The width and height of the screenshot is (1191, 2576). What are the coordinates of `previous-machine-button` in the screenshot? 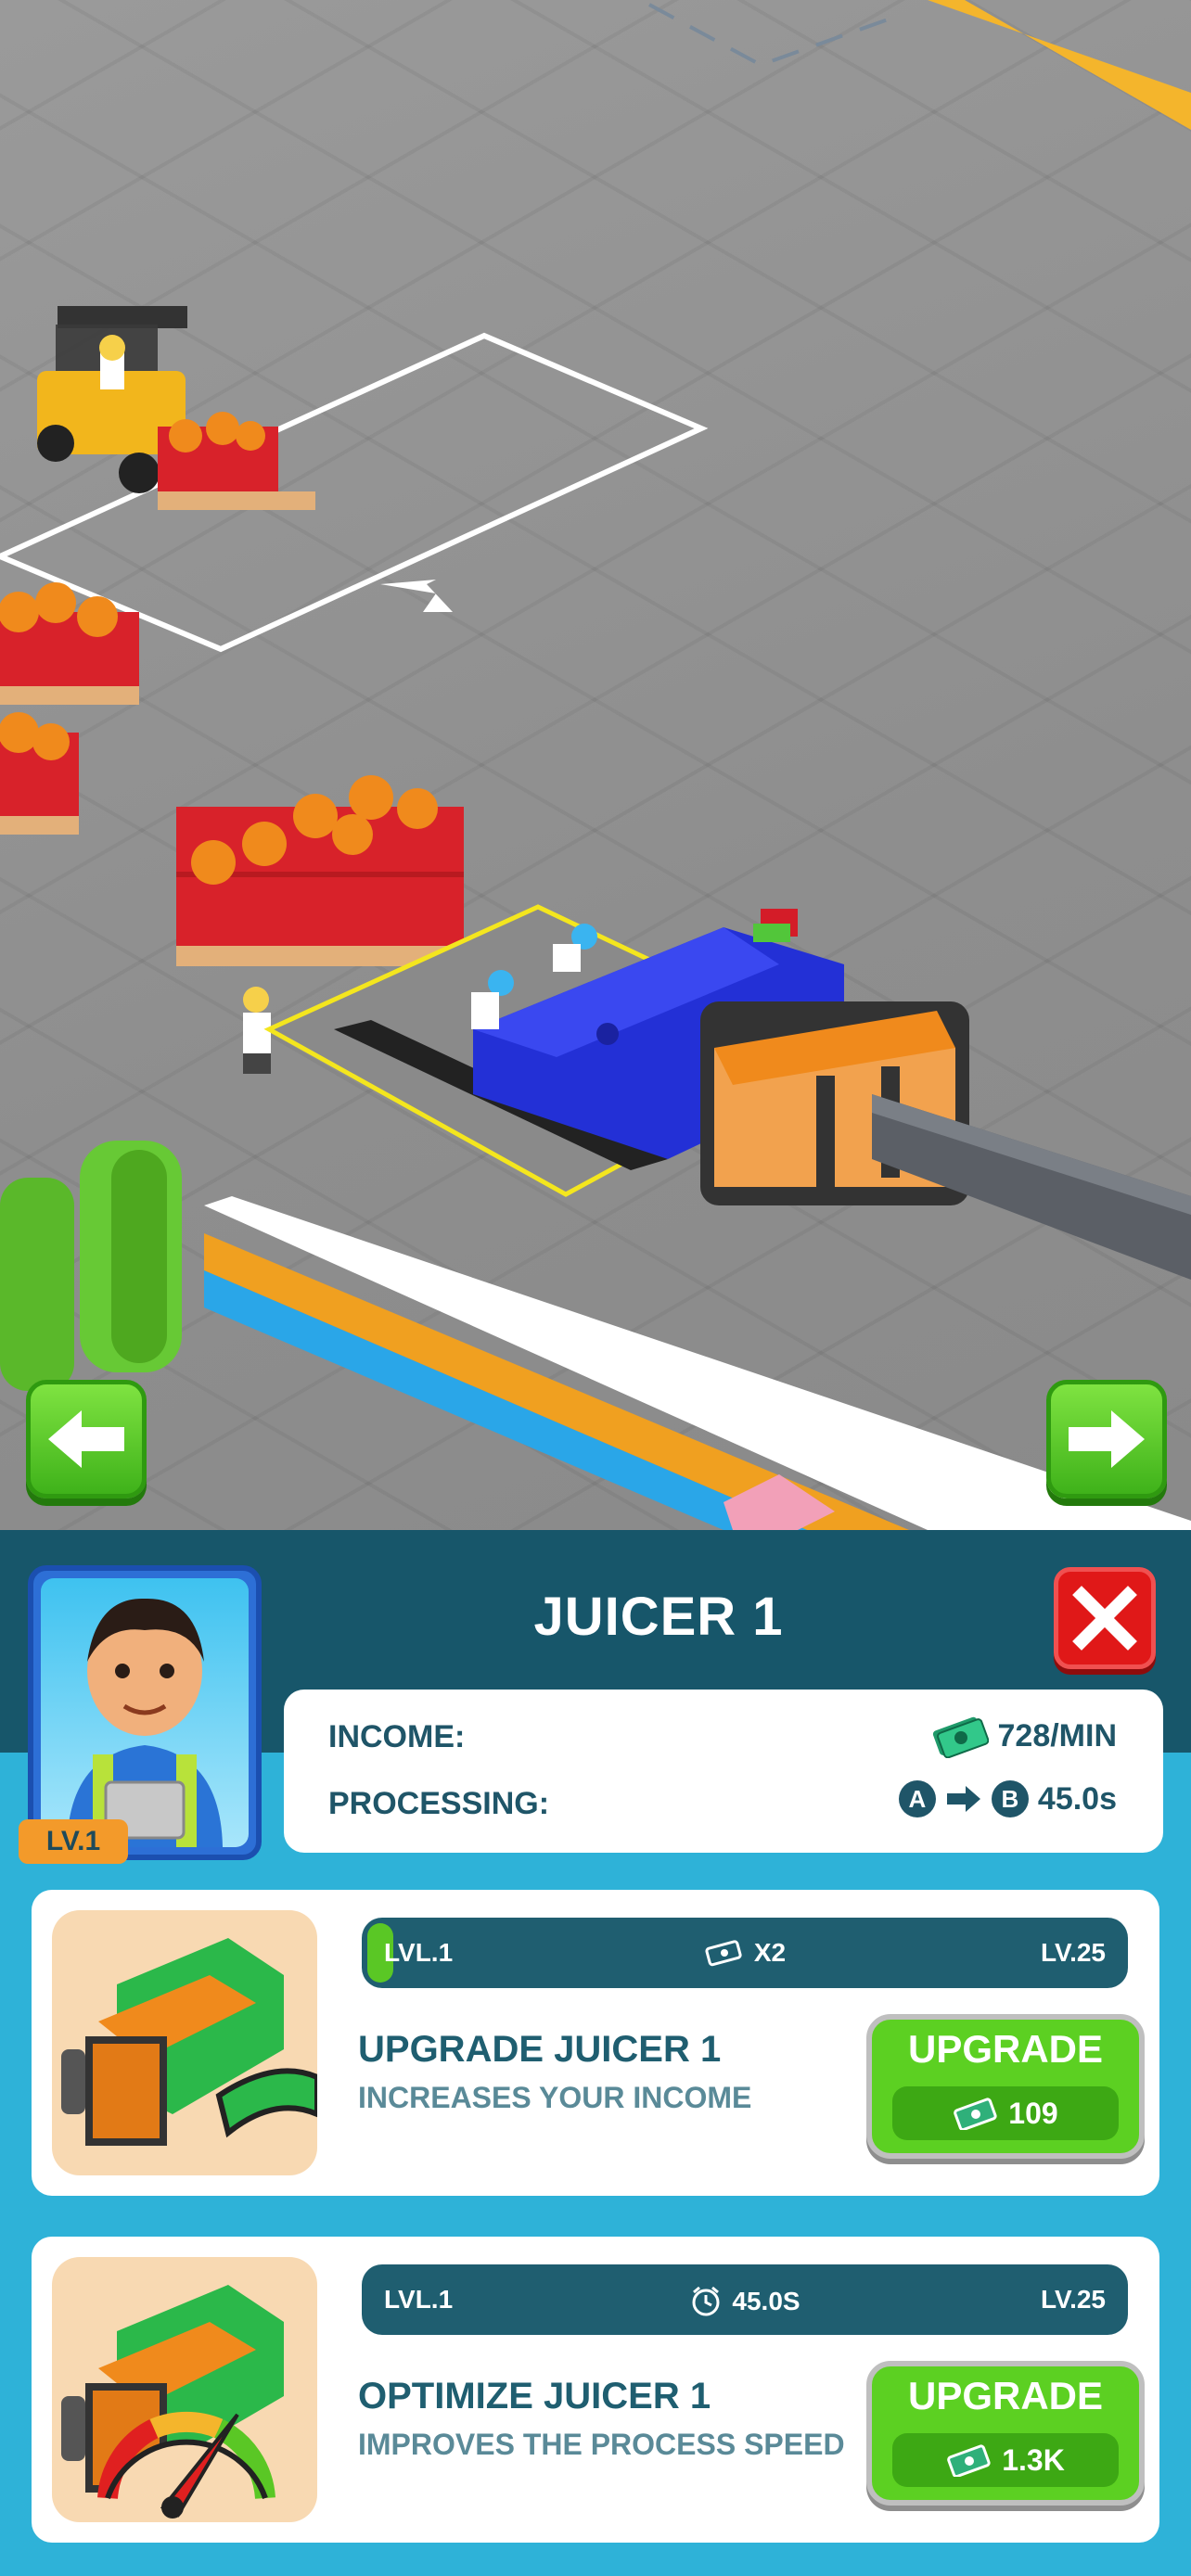 It's located at (86, 1439).